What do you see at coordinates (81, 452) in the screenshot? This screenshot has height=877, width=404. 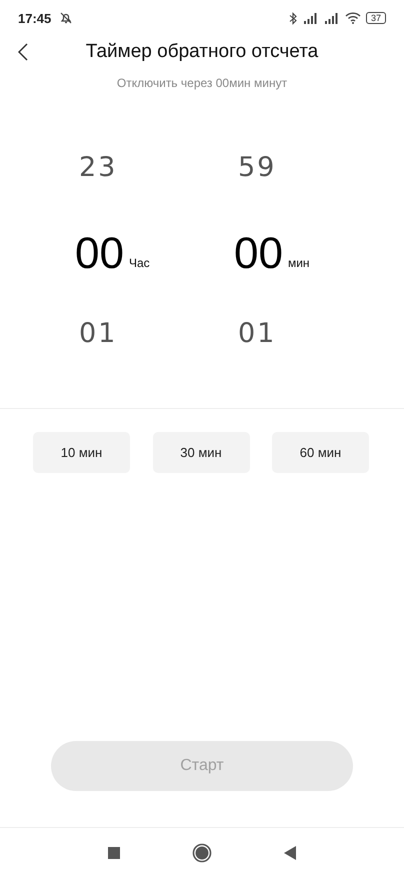 I see `preset-button: 10 мин` at bounding box center [81, 452].